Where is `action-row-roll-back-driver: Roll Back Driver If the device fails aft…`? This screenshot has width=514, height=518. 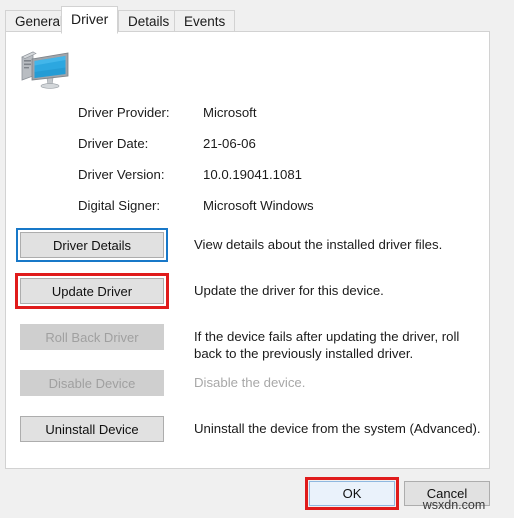 action-row-roll-back-driver: Roll Back Driver If the device fails aft… is located at coordinates (250, 347).